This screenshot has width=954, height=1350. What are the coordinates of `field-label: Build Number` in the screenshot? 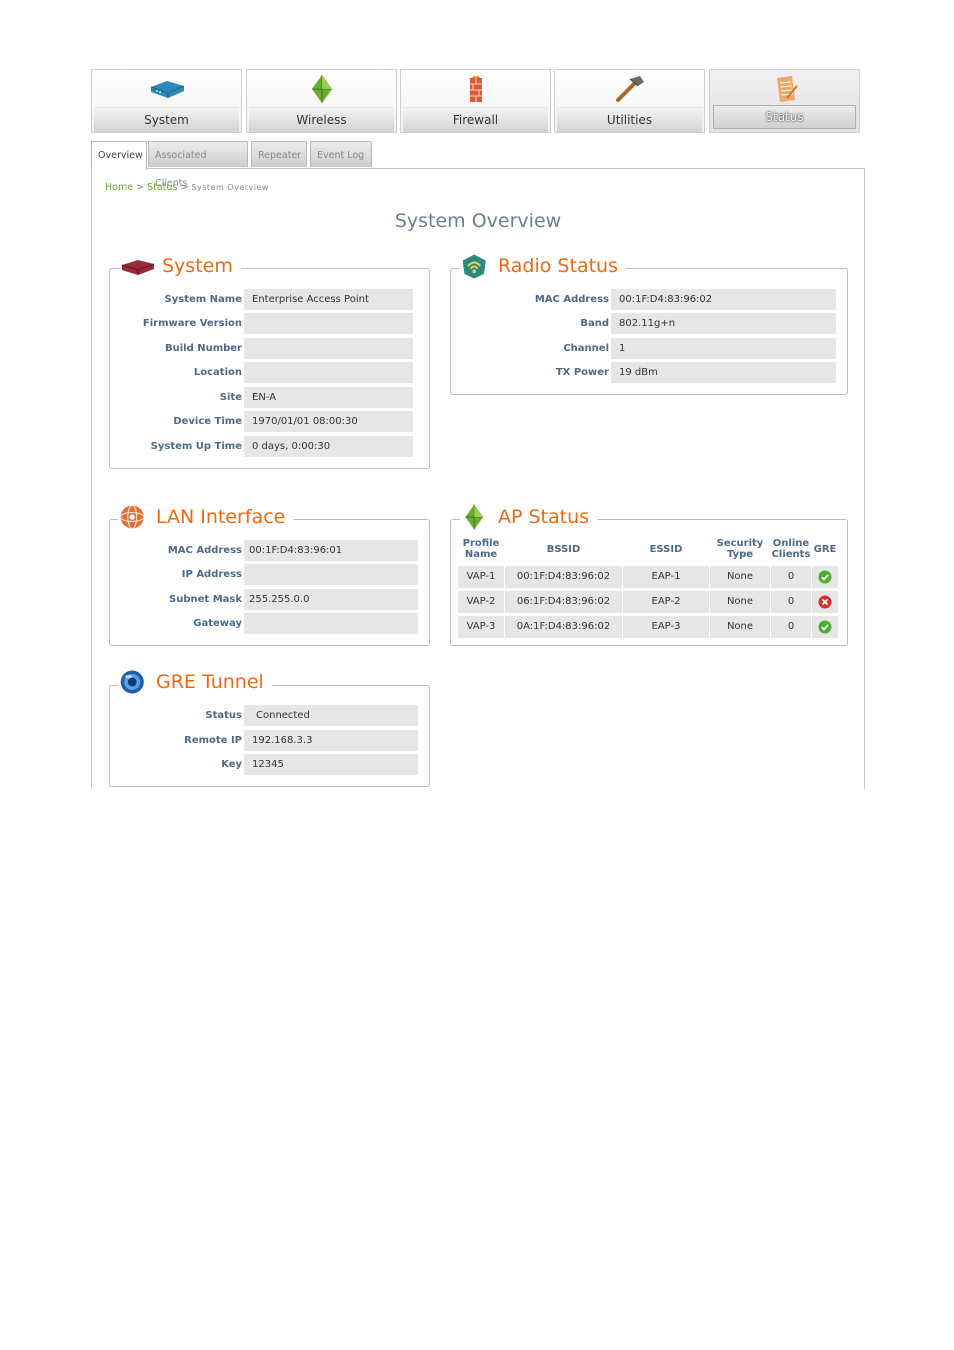 It's located at (203, 348).